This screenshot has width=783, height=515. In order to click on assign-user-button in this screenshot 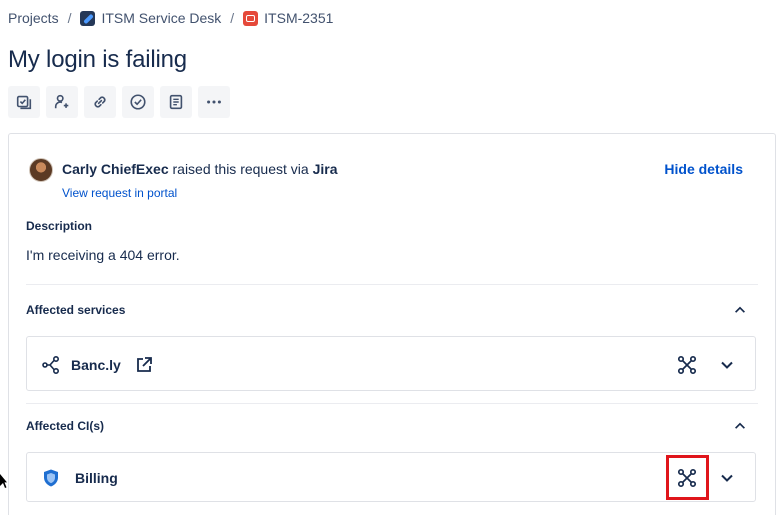, I will do `click(62, 102)`.